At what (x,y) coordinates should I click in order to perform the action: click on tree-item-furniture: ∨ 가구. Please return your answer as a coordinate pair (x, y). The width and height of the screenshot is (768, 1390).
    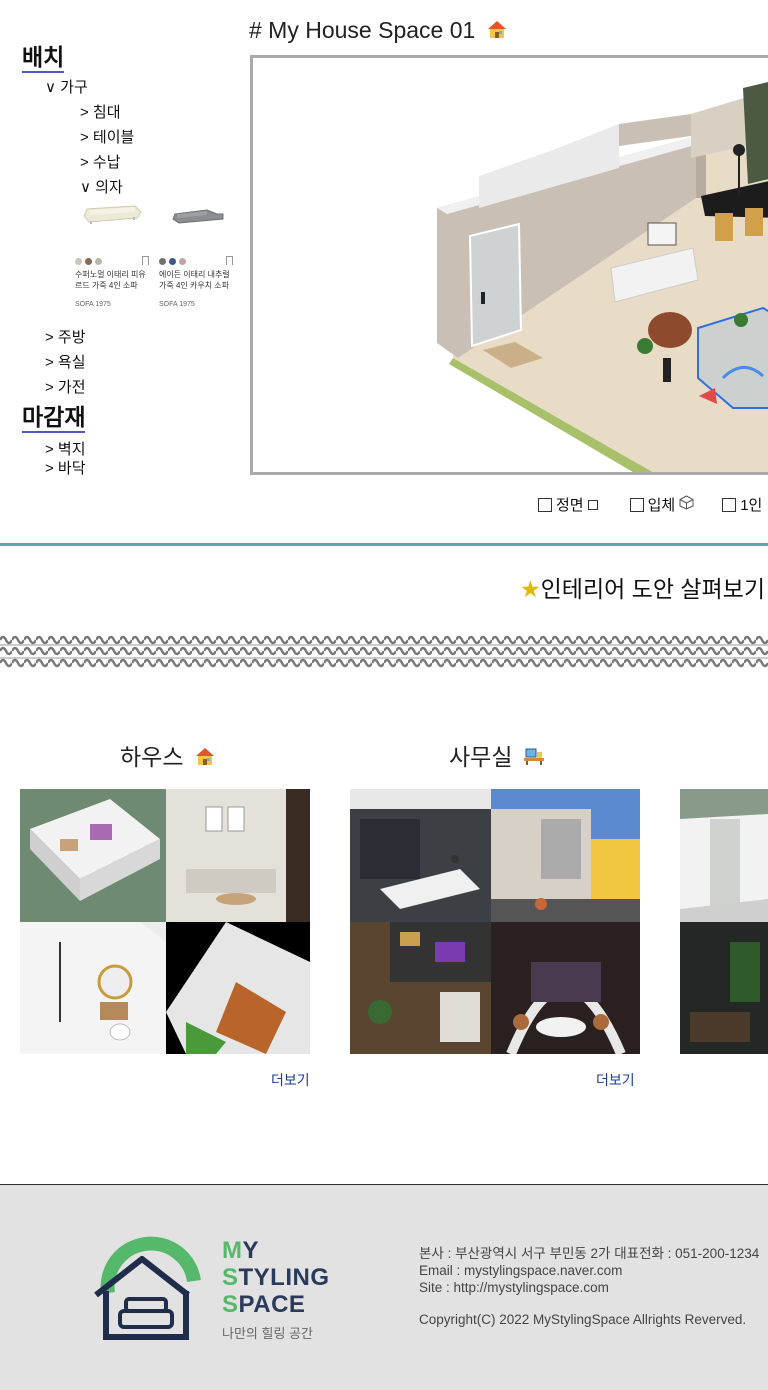
    Looking at the image, I should click on (66, 88).